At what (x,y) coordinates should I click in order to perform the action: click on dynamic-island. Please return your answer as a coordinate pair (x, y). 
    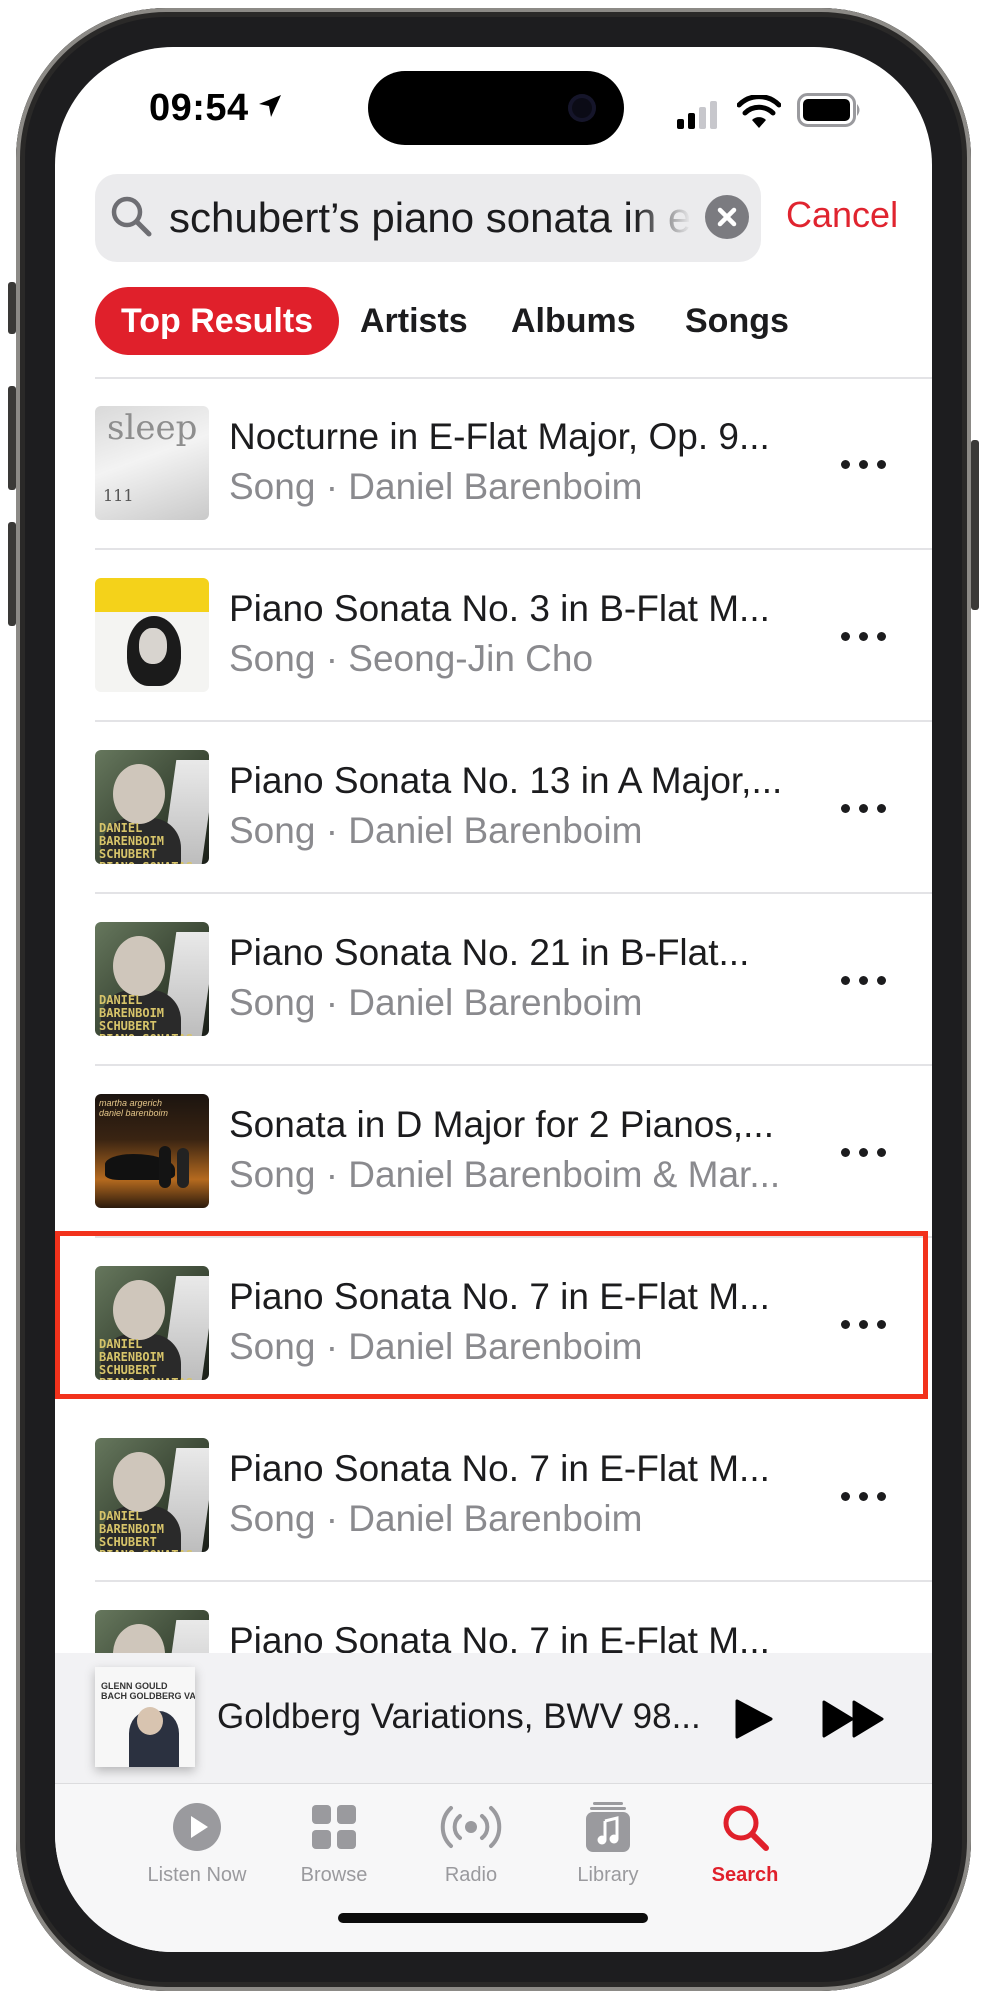
    Looking at the image, I should click on (496, 108).